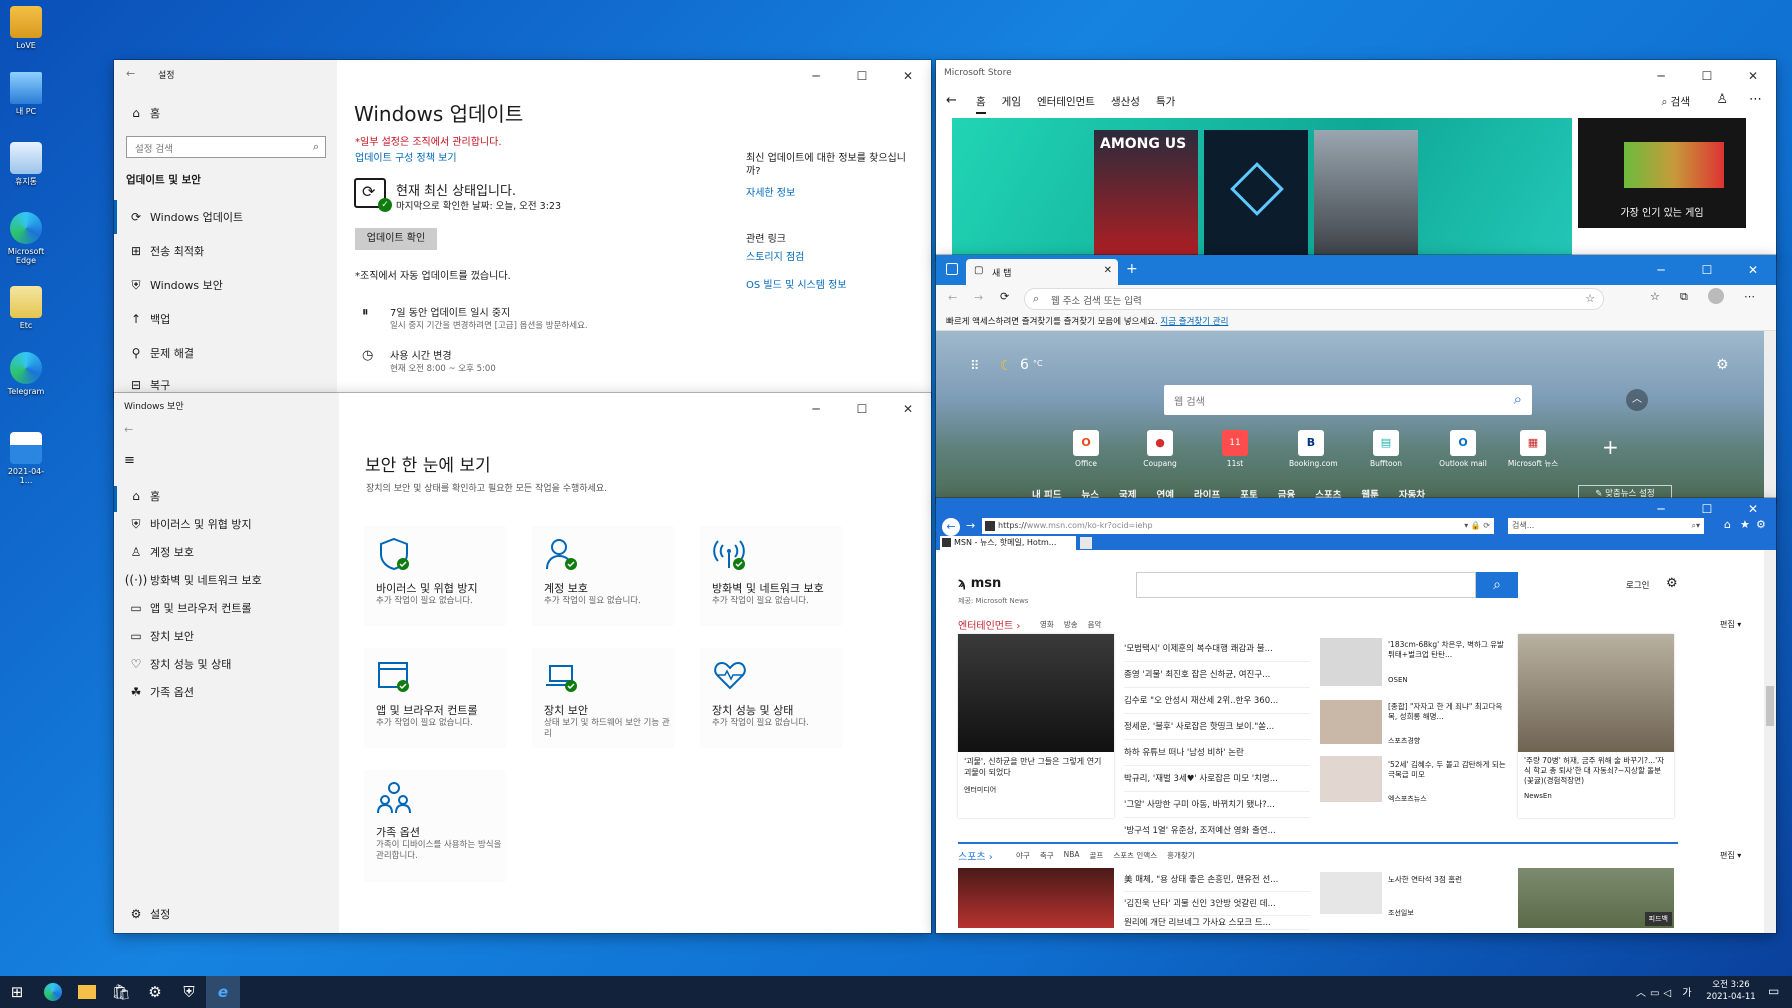 The image size is (1792, 1008). I want to click on tile-device-security: 장치 보안 상태 보기 및 하드웨어 보안 기능 관리, so click(603, 698).